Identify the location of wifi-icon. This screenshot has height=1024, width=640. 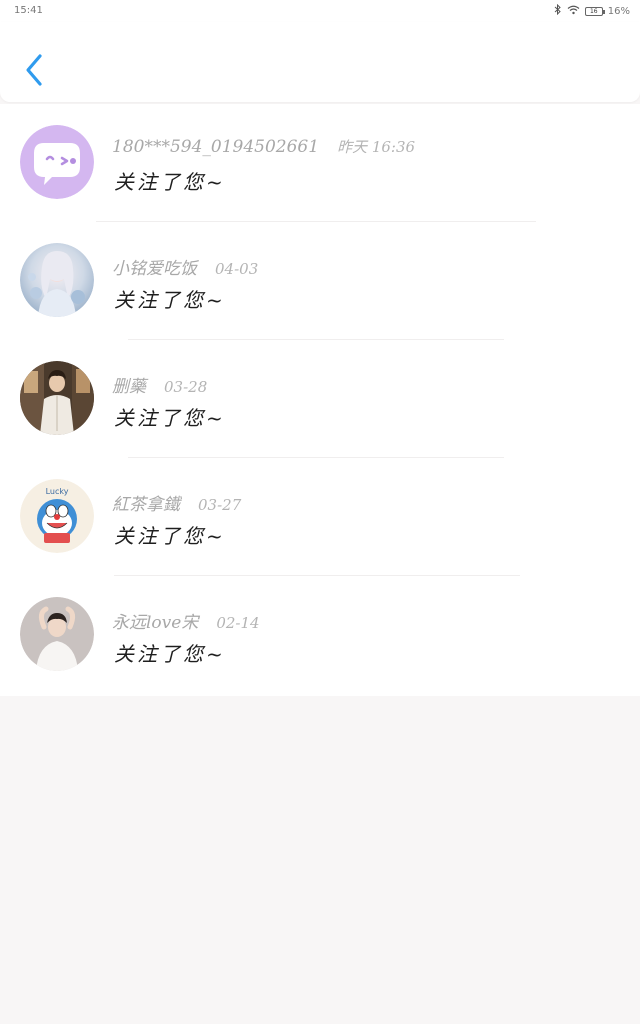
(573, 11).